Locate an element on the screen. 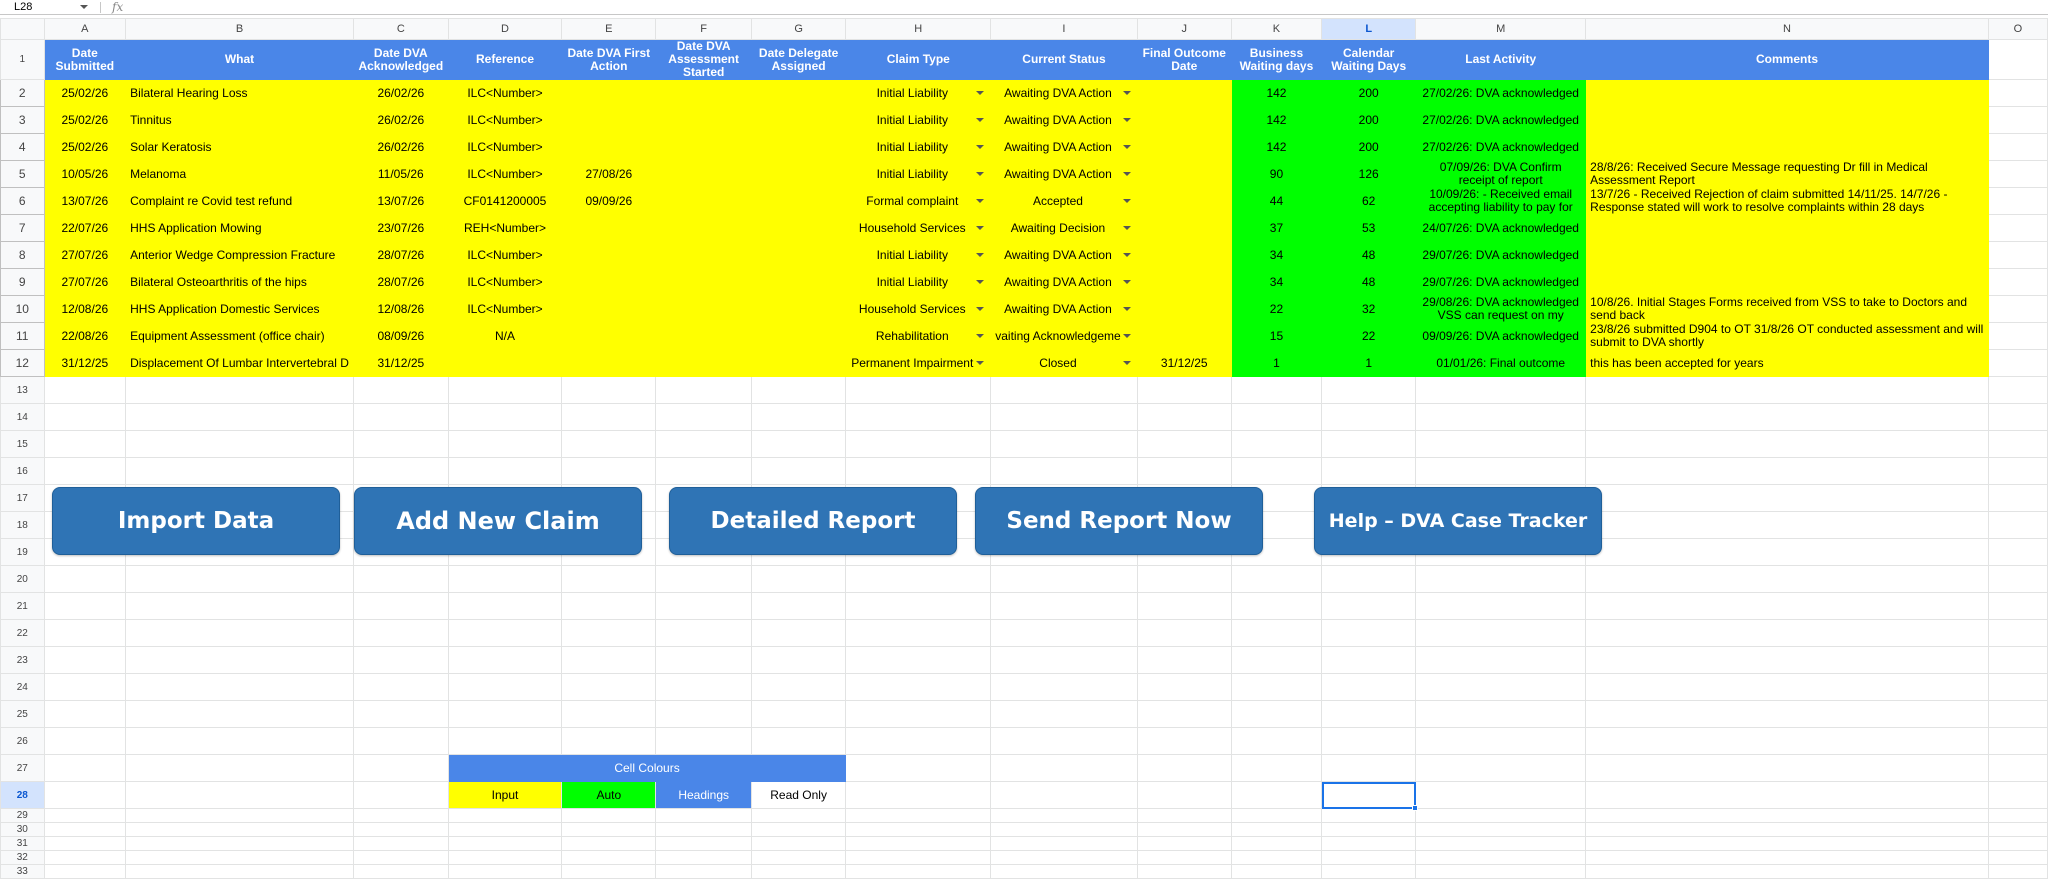 This screenshot has width=2048, height=879. status-dropdown: vaiting Acknowledgeme is located at coordinates (1063, 336).